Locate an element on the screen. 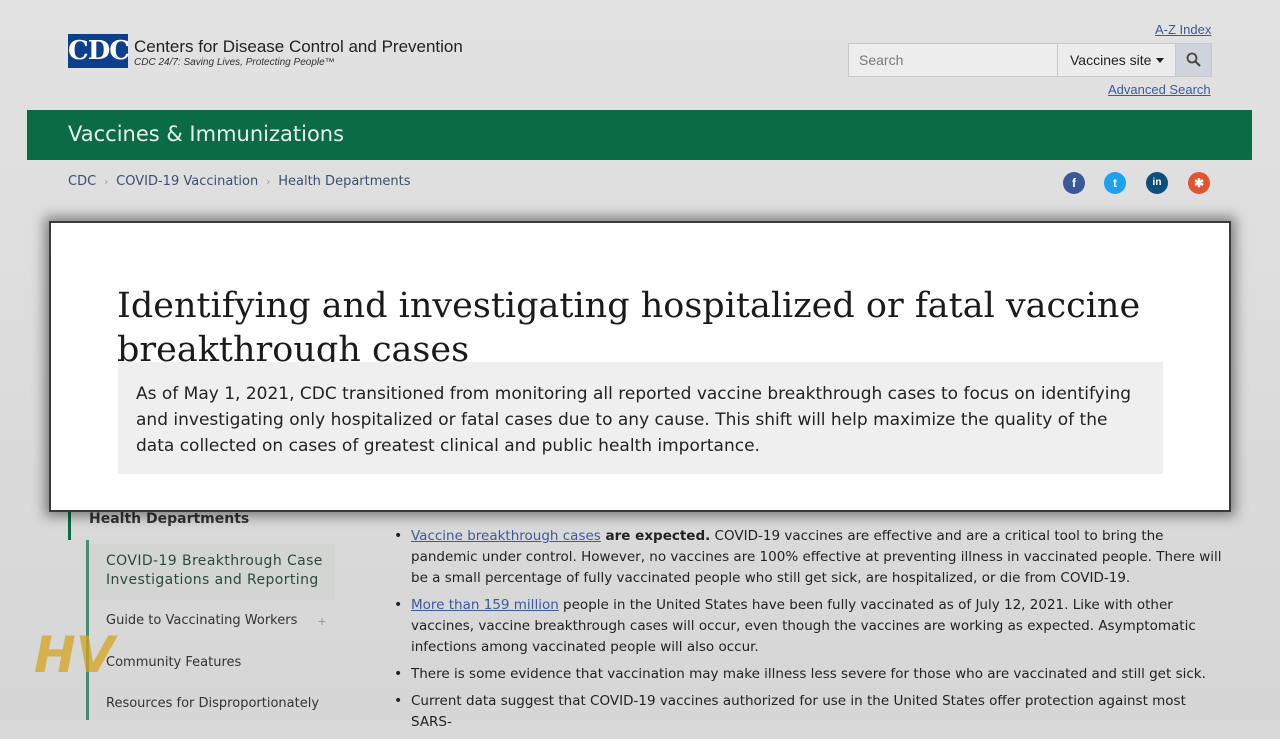  cdc-logo: CDC is located at coordinates (99, 51).